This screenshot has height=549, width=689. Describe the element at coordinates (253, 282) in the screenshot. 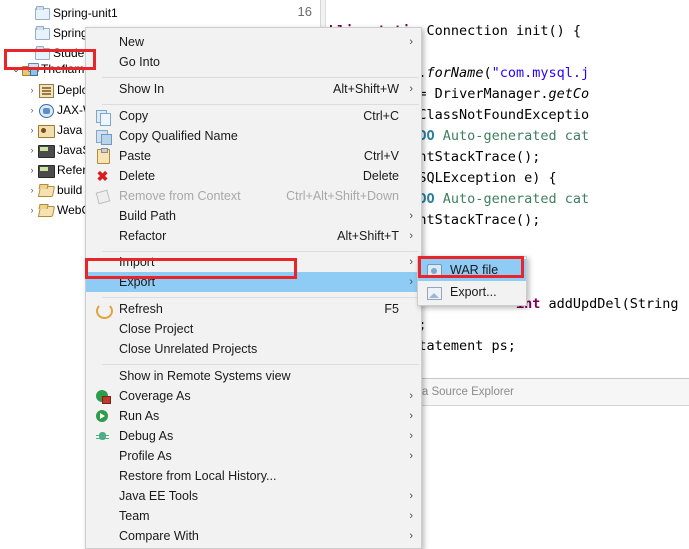

I see `menu-item-export: Export ›` at that location.